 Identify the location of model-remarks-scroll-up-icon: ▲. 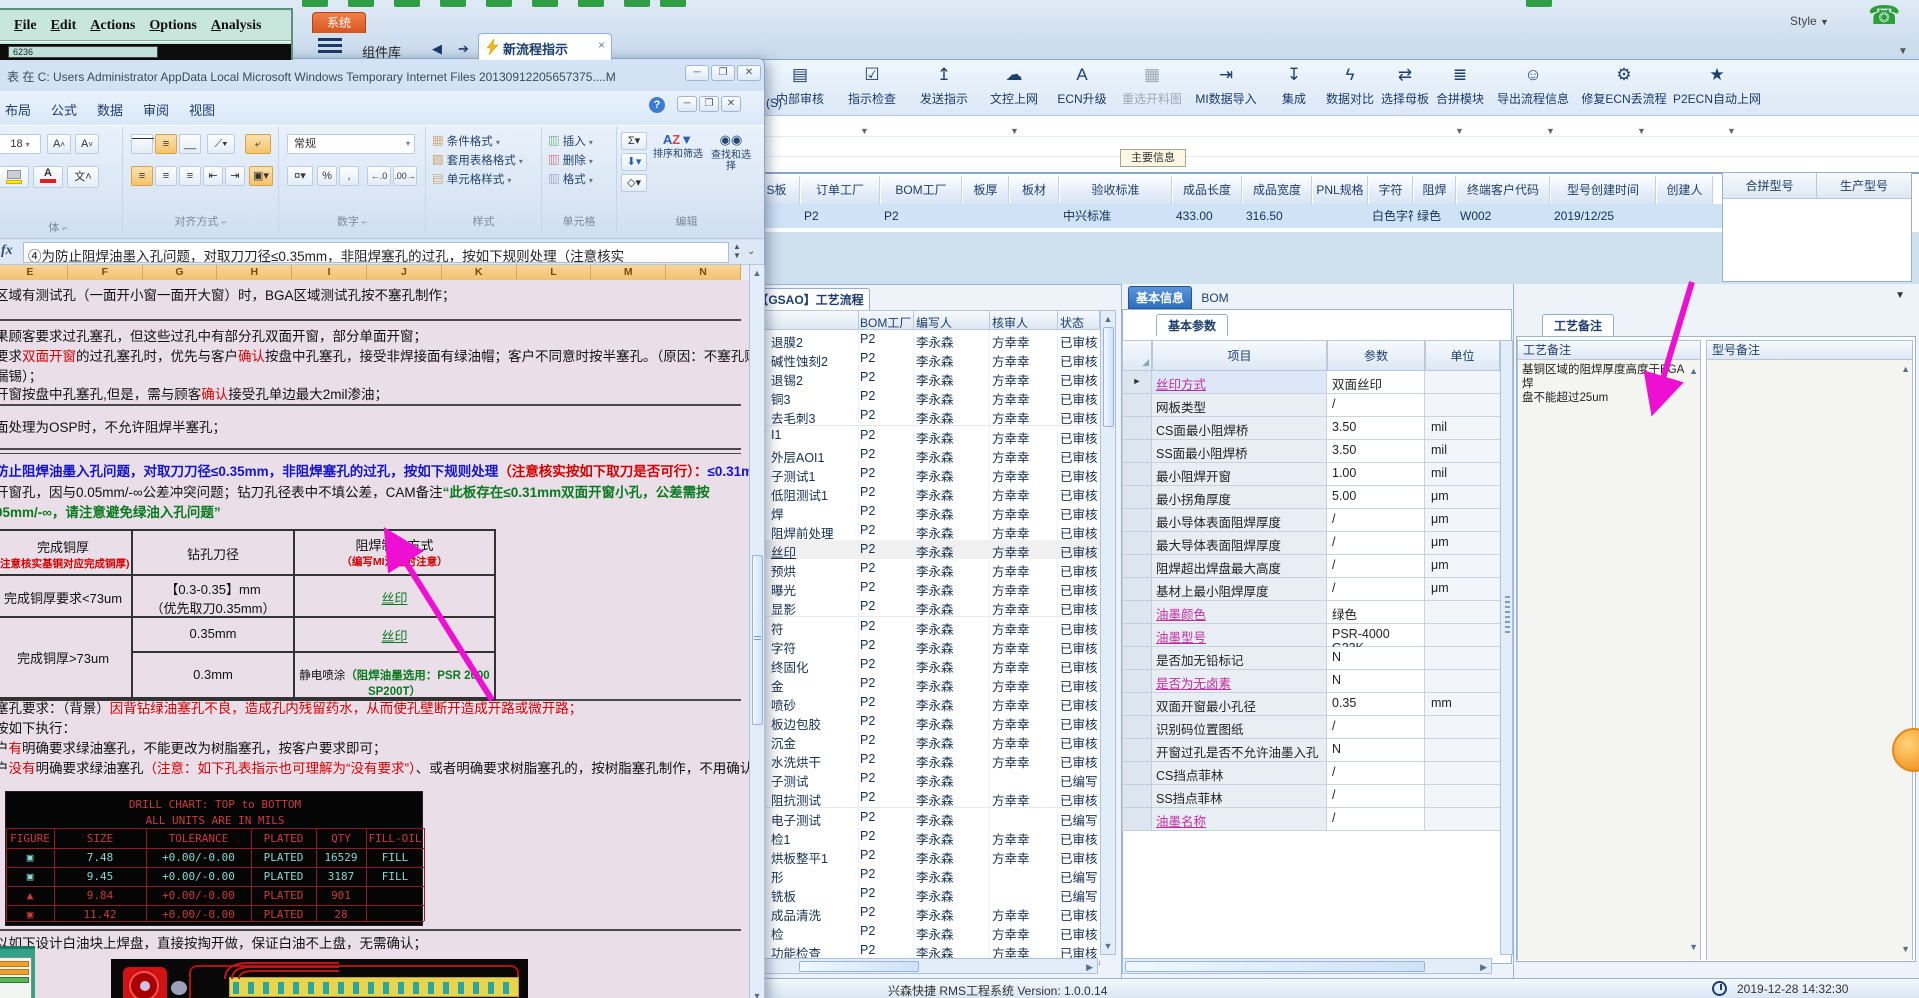
(1905, 369).